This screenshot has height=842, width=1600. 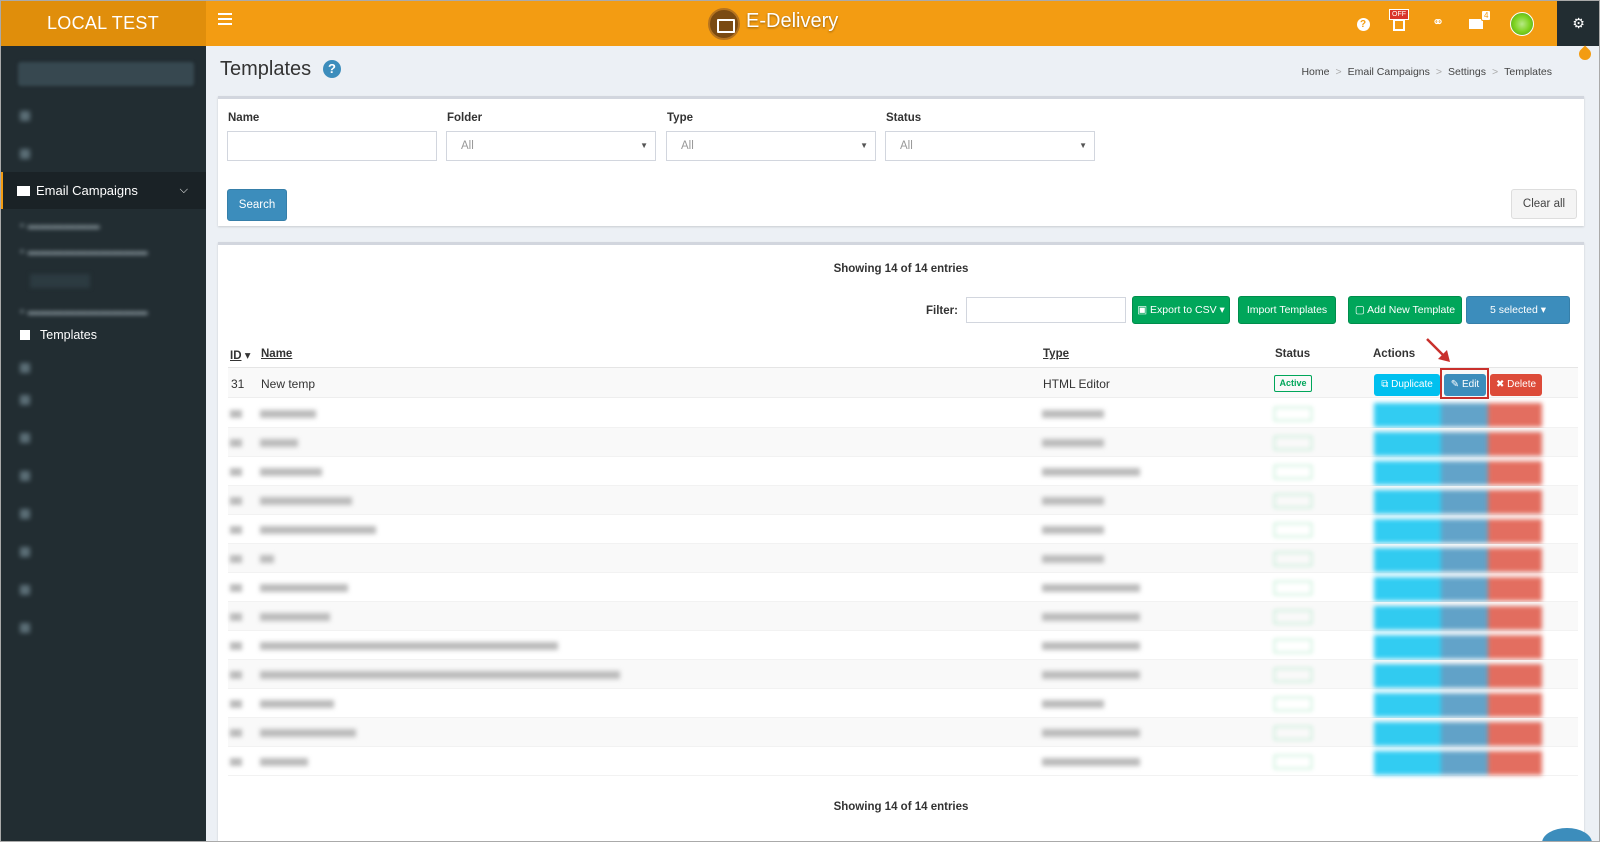 I want to click on search-button: Search, so click(x=257, y=205).